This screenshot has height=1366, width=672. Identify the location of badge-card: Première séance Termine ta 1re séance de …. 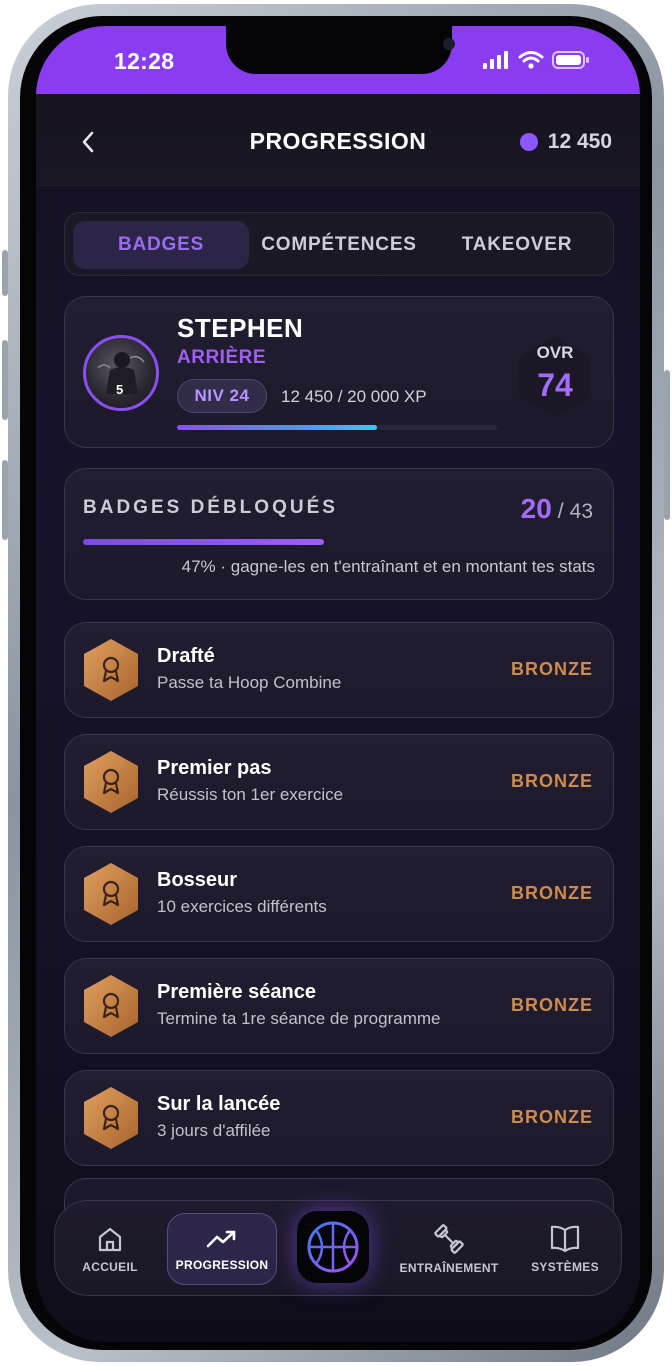
(339, 1006).